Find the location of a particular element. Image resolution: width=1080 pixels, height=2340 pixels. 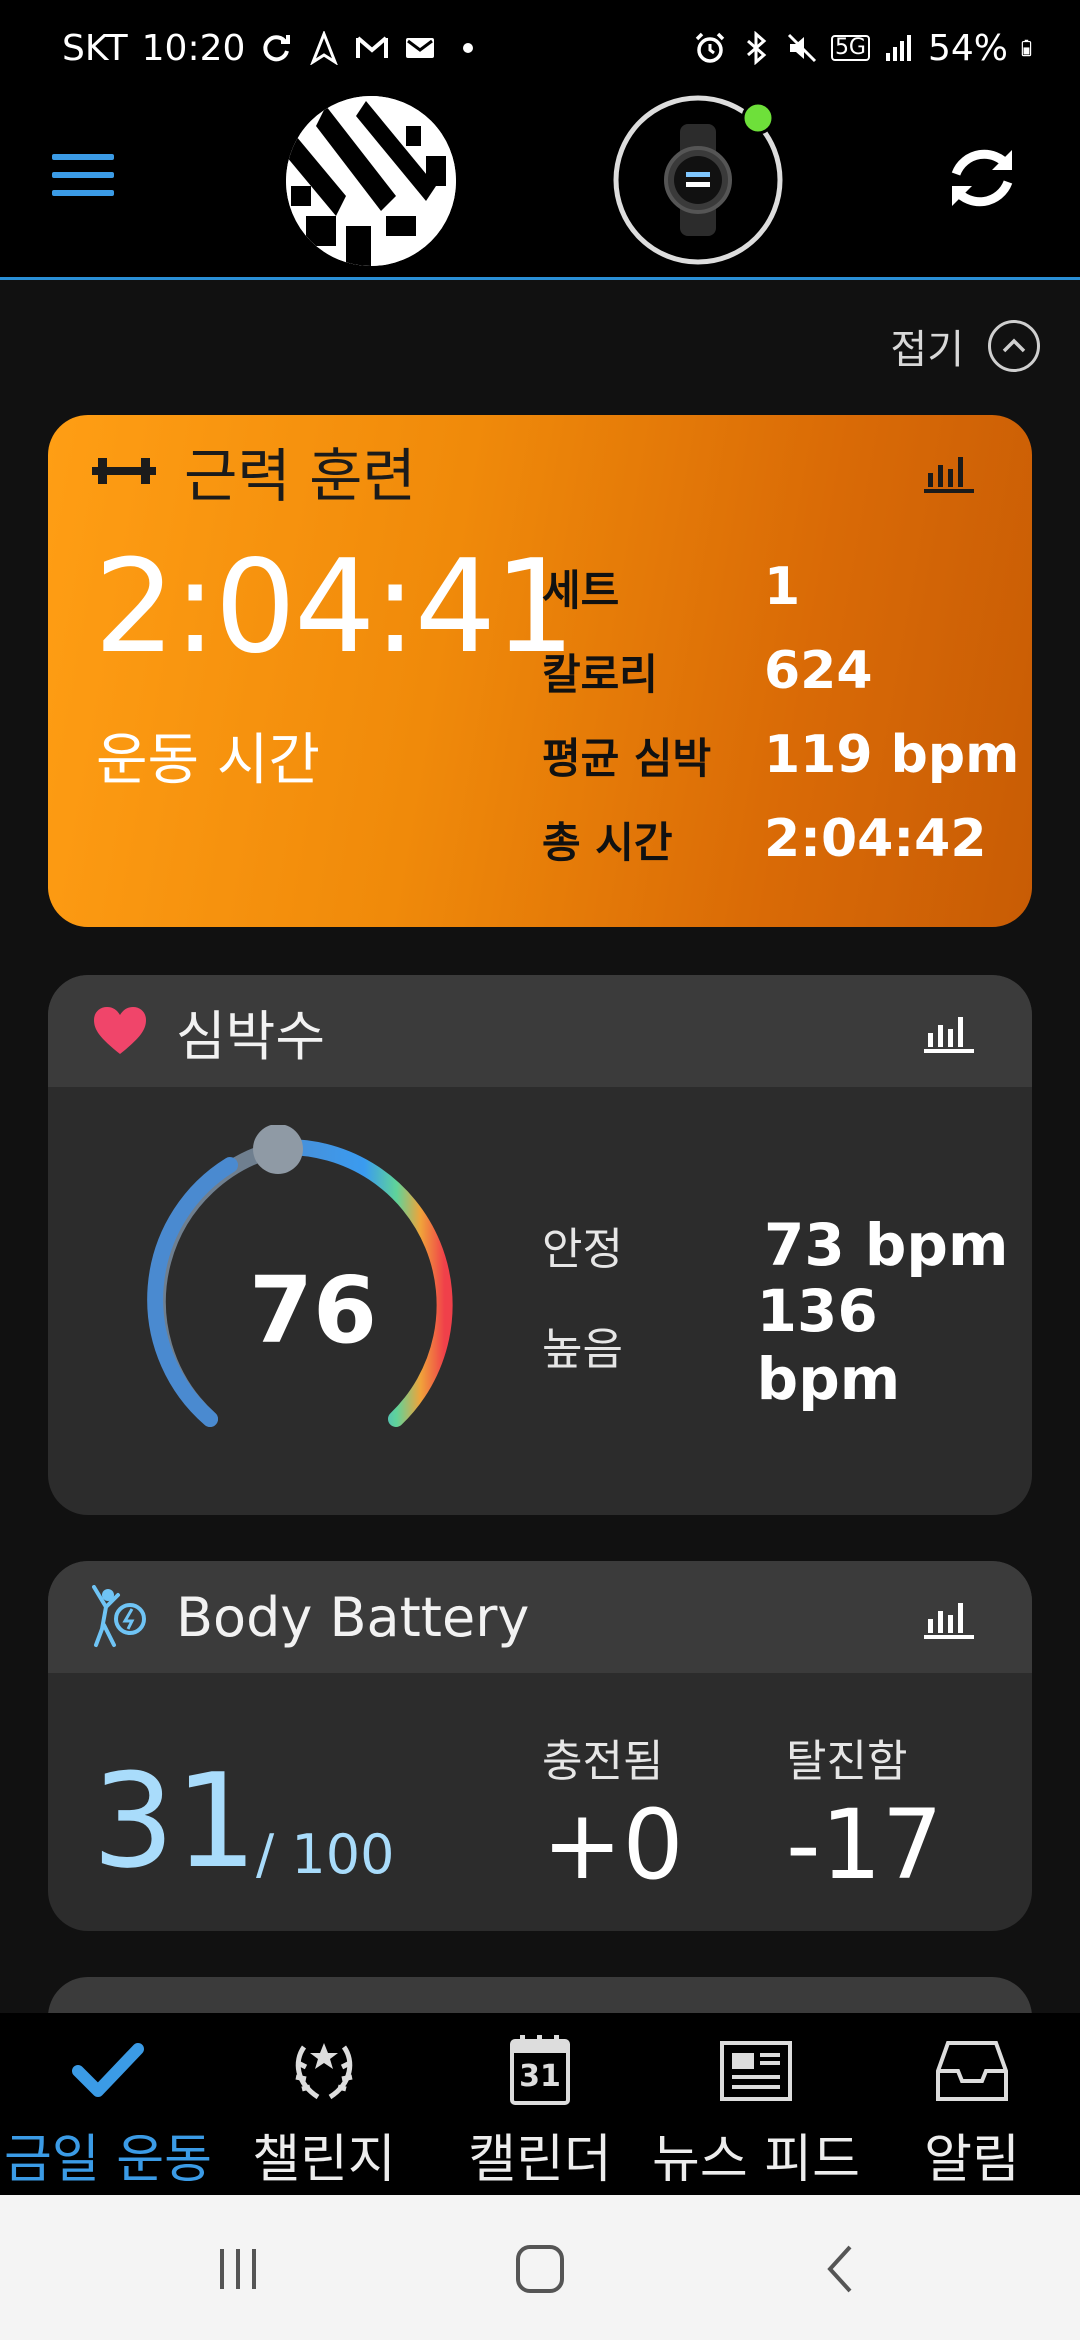

bottom-navigation: 금일 운동 챌린지 31 캘린더 뉴스 피드 알림 is located at coordinates (540, 2104).